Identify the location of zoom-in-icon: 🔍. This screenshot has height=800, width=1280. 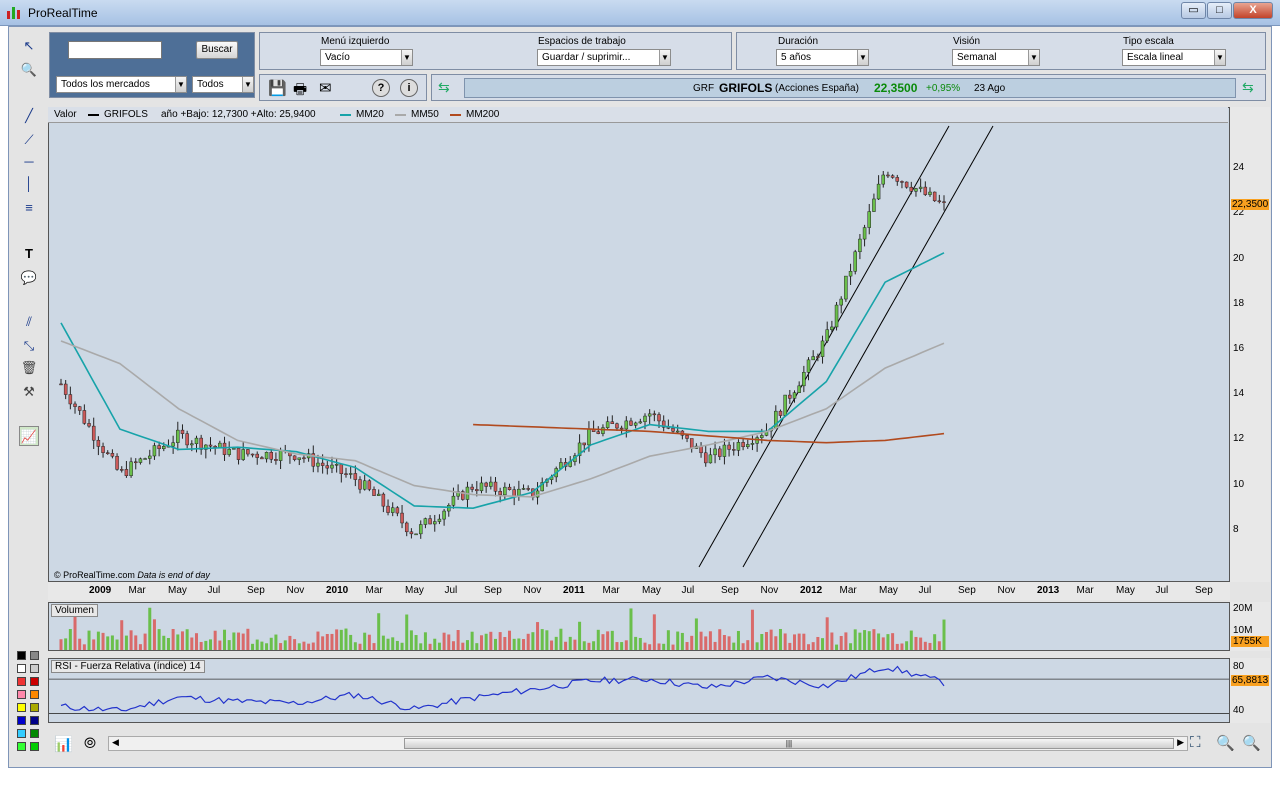
(1251, 743).